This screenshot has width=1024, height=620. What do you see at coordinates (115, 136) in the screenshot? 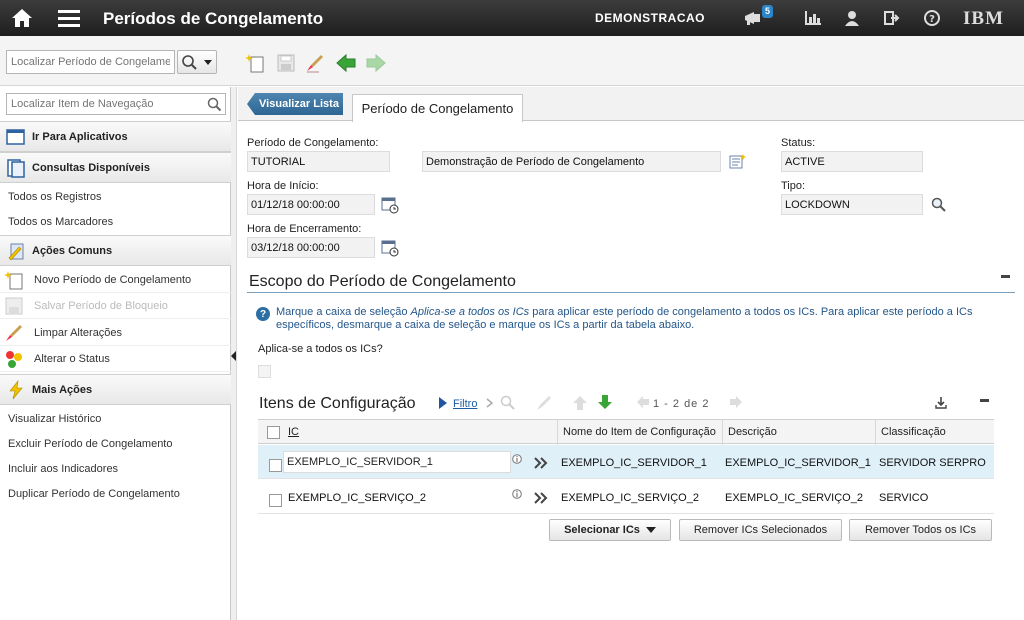
I see `goto-applications-header: Ir Para Aplicativos` at bounding box center [115, 136].